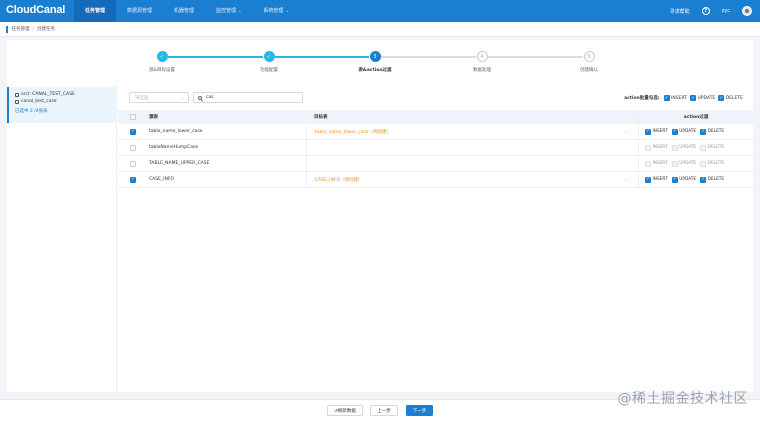 The width and height of the screenshot is (760, 421). Describe the element at coordinates (435, 117) in the screenshot. I see `table-header: 源表 目标表 action过滤` at that location.